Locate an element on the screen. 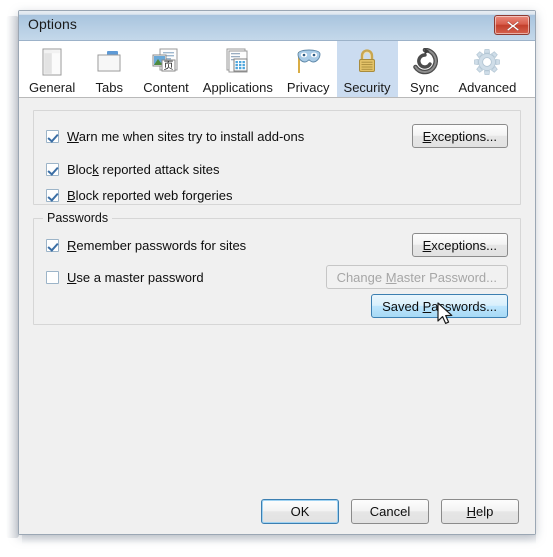  svg-text: 页 is located at coordinates (169, 66).